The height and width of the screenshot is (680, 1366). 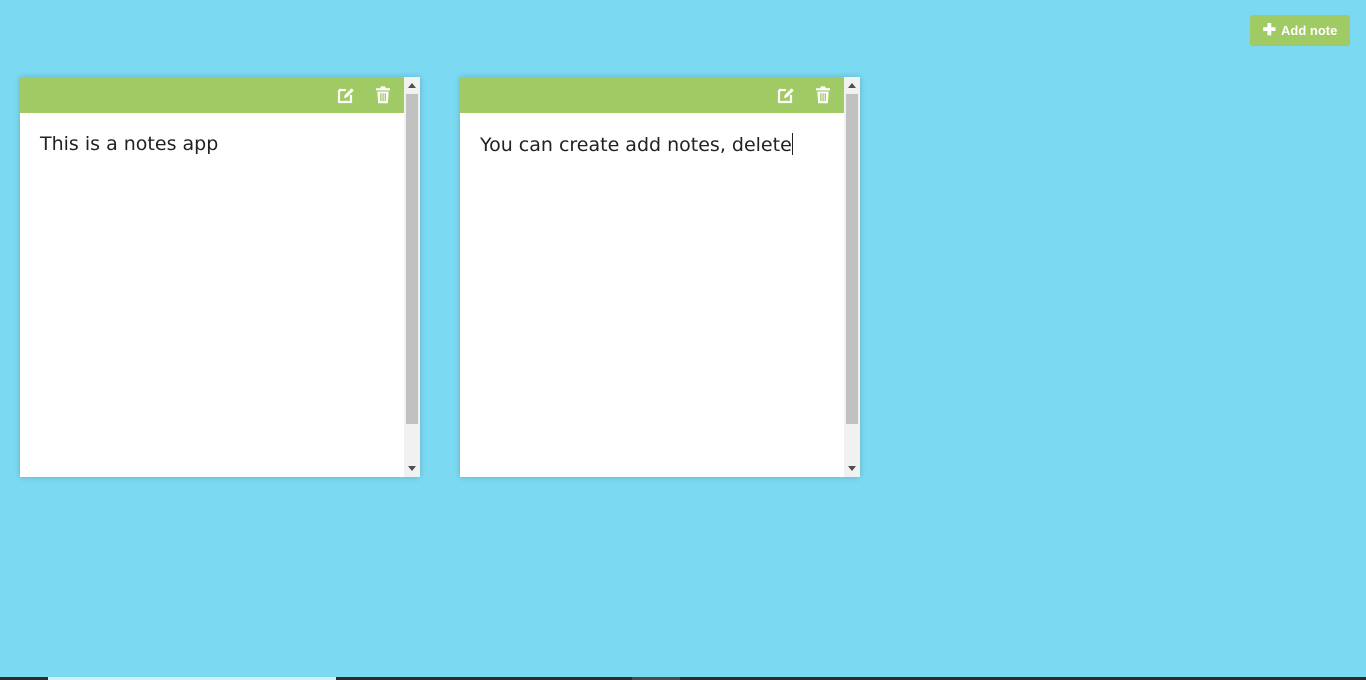 I want to click on add-note-button: ✚ Add note, so click(x=1300, y=30).